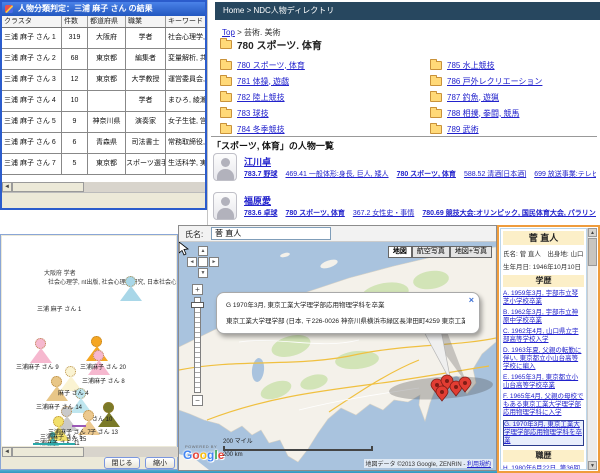 The width and height of the screenshot is (600, 473). Describe the element at coordinates (494, 81) in the screenshot. I see `category-link: 786 戸外レクリエーション` at that location.